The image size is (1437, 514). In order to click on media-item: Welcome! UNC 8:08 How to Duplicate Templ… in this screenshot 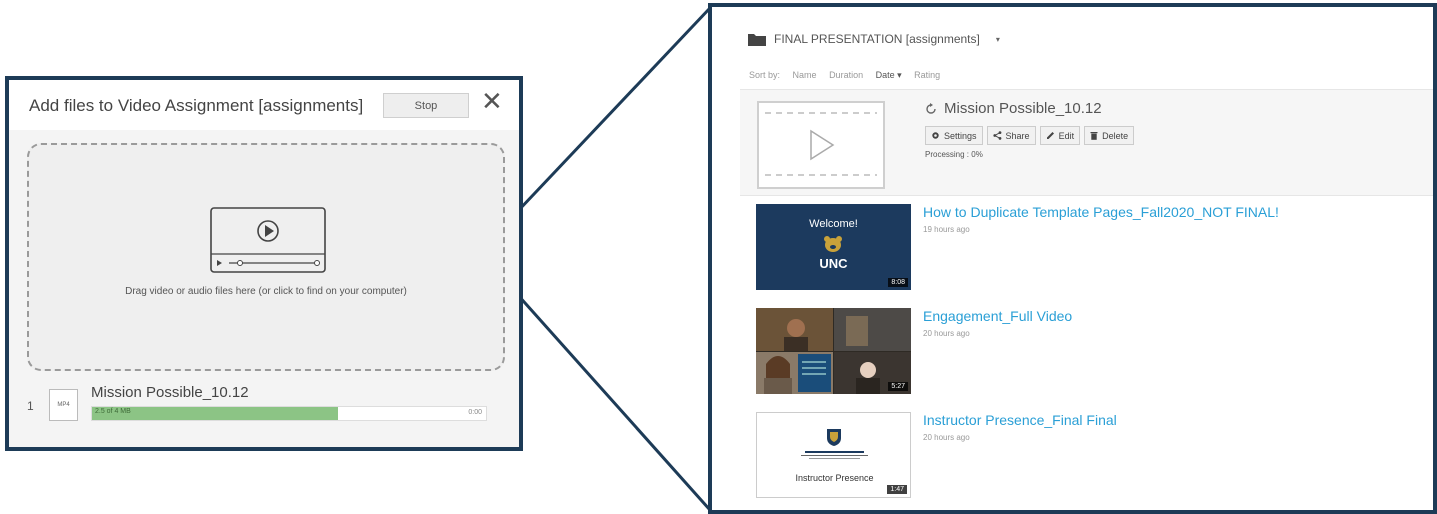, I will do `click(1086, 249)`.